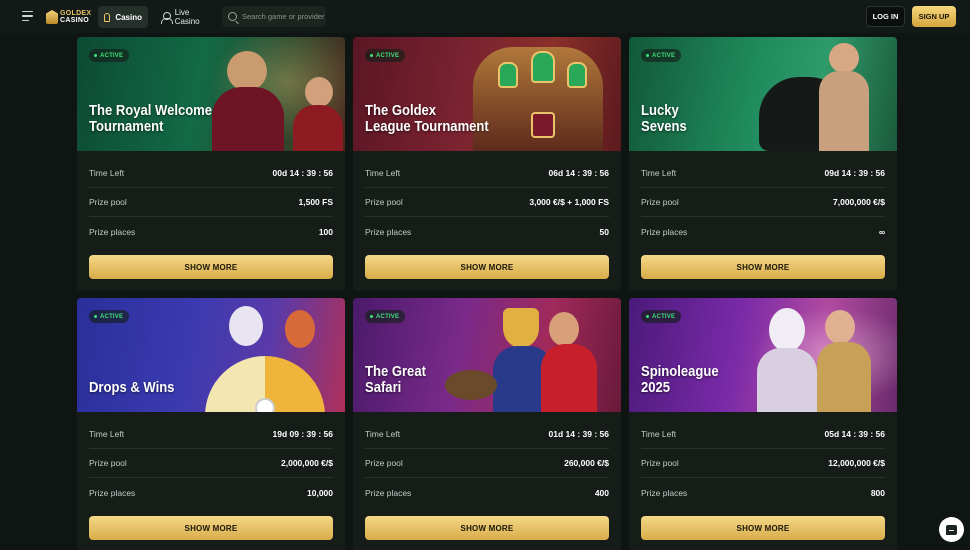  Describe the element at coordinates (211, 434) in the screenshot. I see `time-left-row: Time Left 19d 09 : 39 : 56` at that location.